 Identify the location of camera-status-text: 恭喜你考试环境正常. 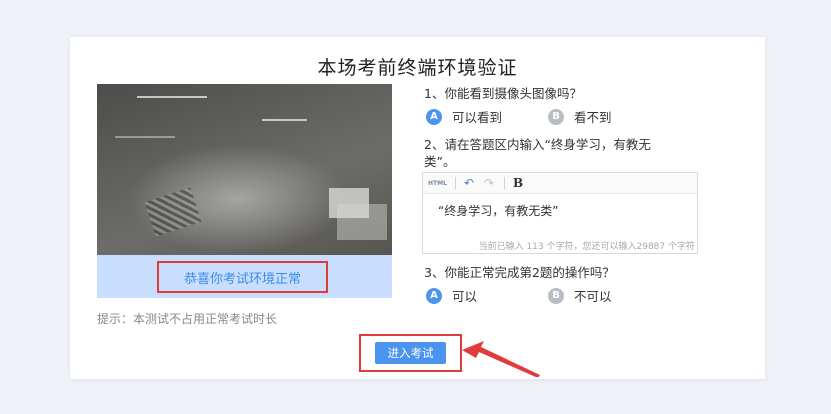
(242, 277).